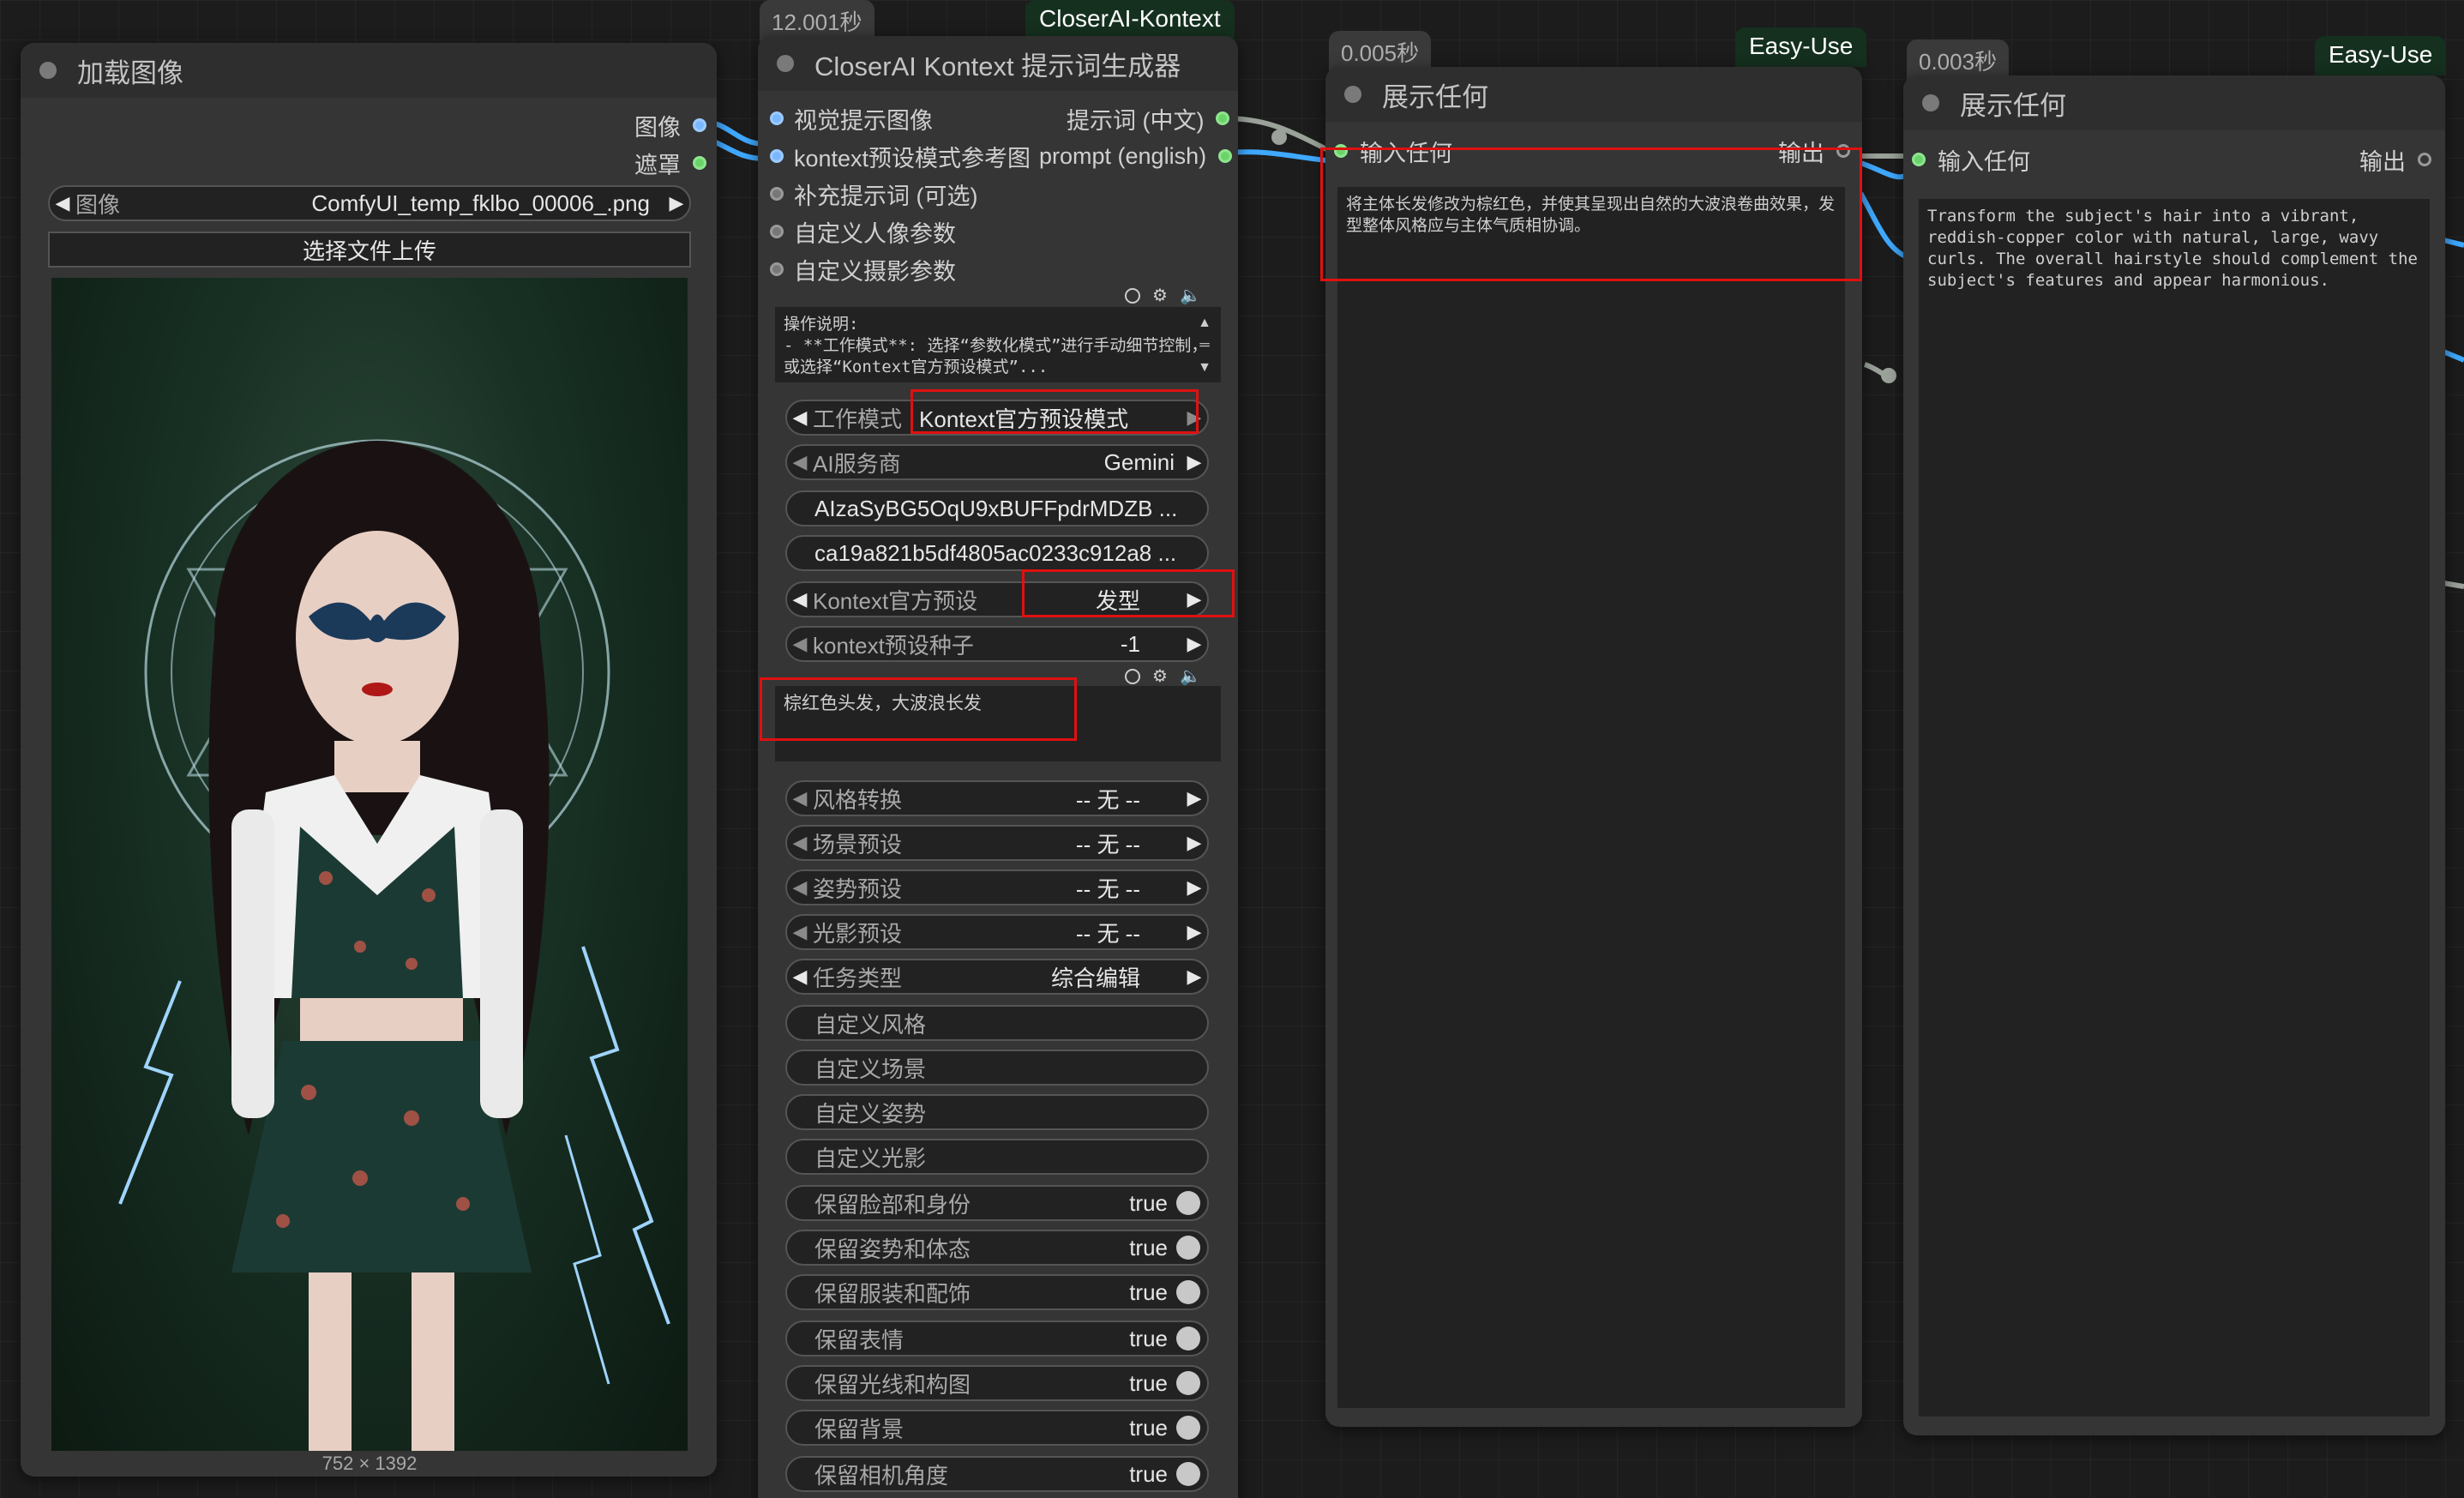 This screenshot has width=2464, height=1498. What do you see at coordinates (2395, 159) in the screenshot?
I see `output-any: 输出` at bounding box center [2395, 159].